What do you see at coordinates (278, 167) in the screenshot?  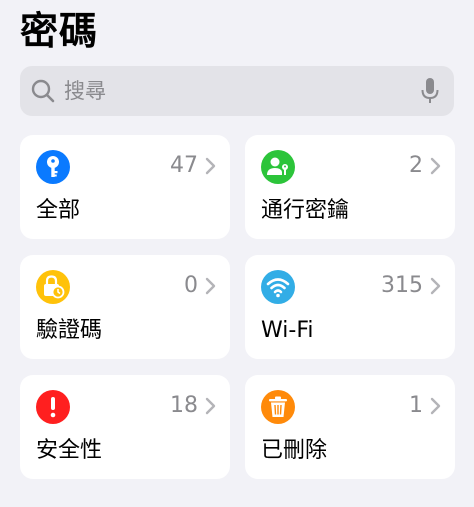 I see `person-key-icon` at bounding box center [278, 167].